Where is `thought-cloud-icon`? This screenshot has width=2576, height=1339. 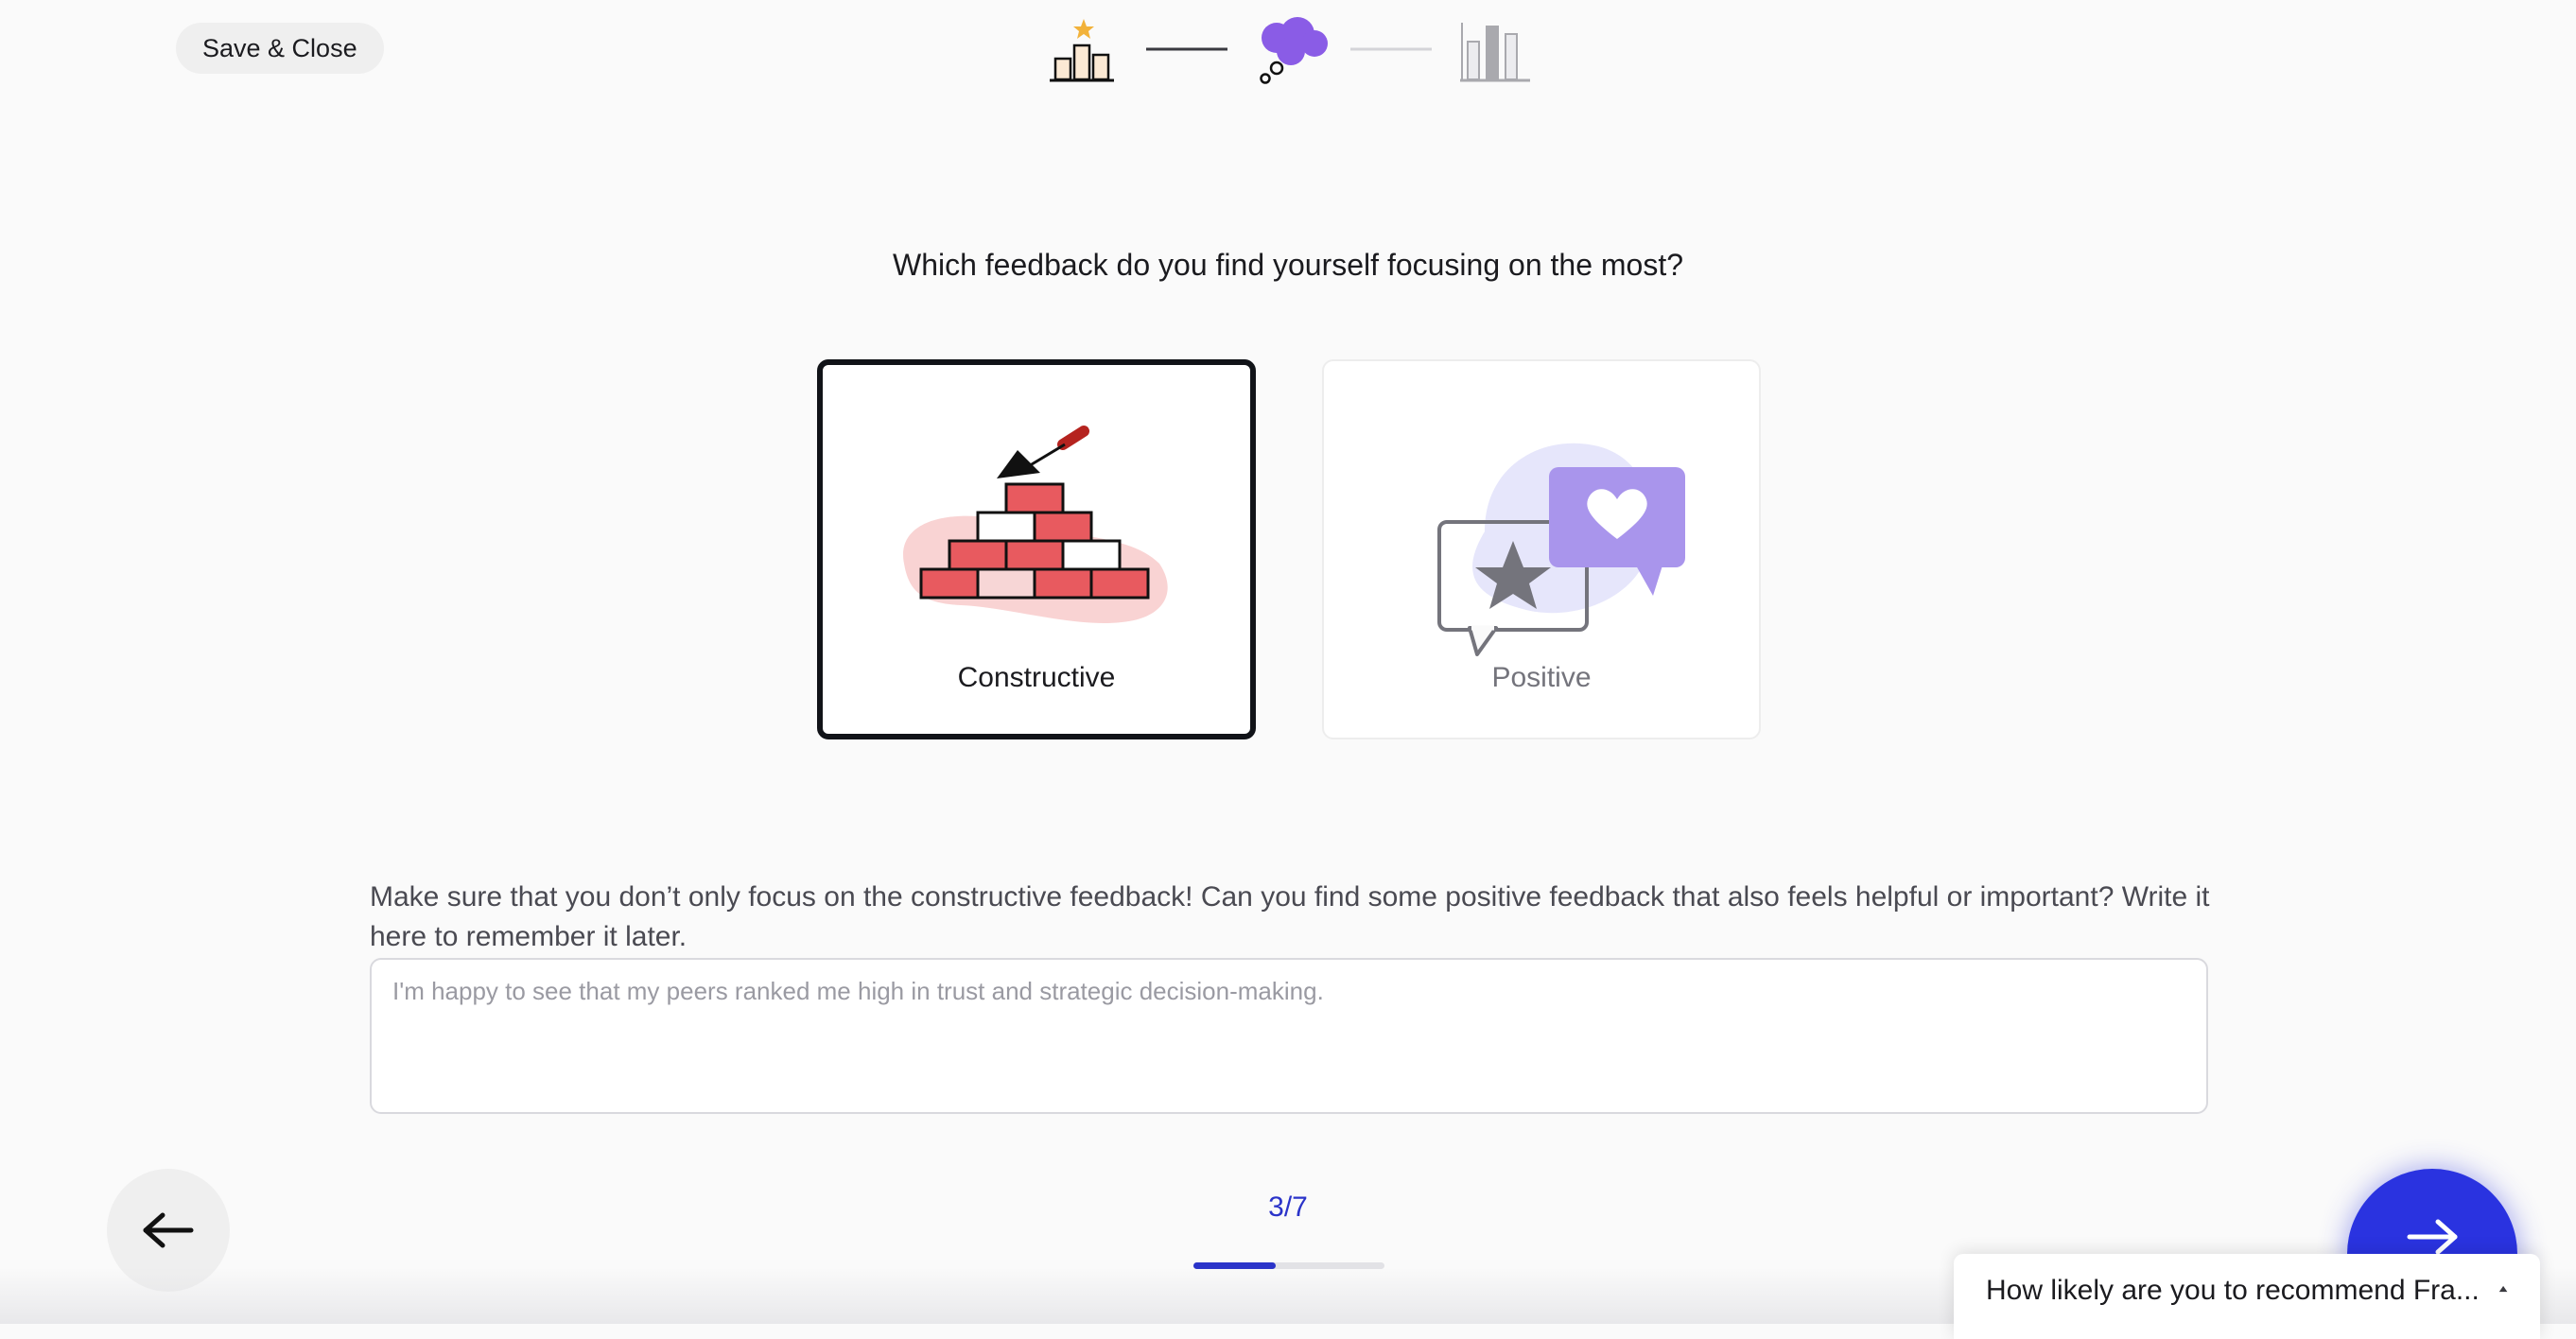 thought-cloud-icon is located at coordinates (1294, 50).